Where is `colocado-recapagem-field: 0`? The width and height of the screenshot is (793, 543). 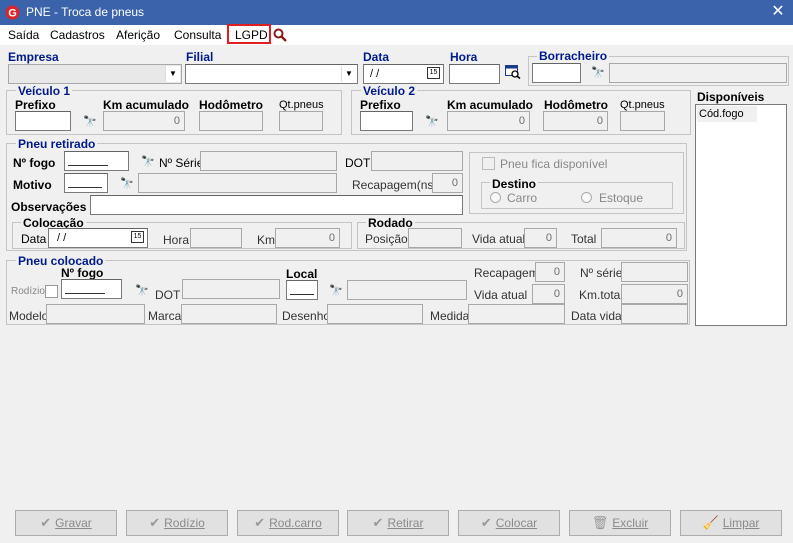 colocado-recapagem-field: 0 is located at coordinates (550, 272).